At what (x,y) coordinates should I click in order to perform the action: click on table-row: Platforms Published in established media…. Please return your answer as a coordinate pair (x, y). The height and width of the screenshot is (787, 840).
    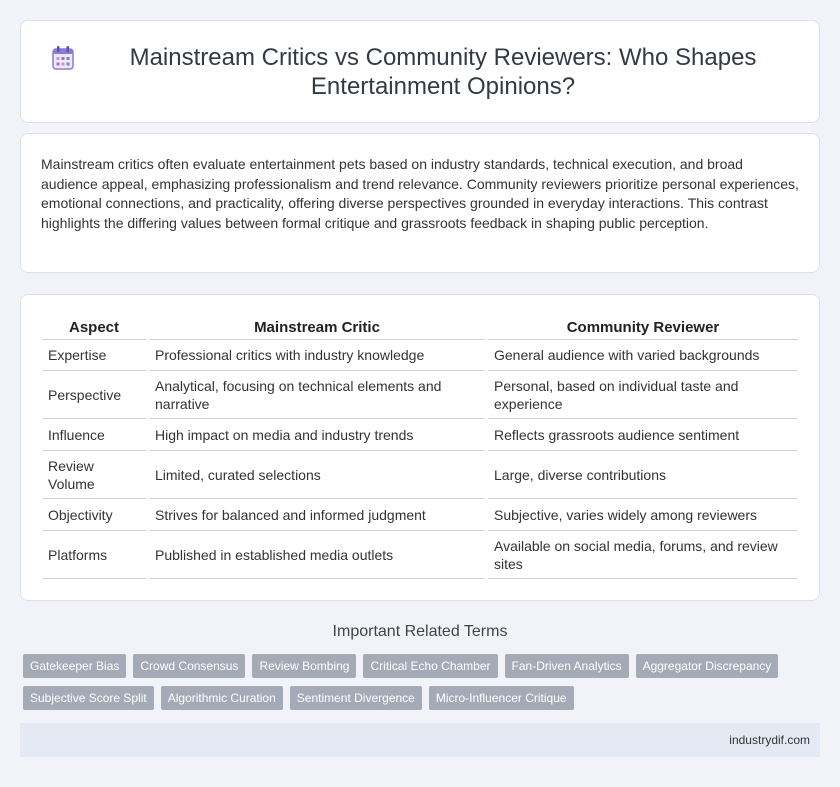
    Looking at the image, I should click on (420, 555).